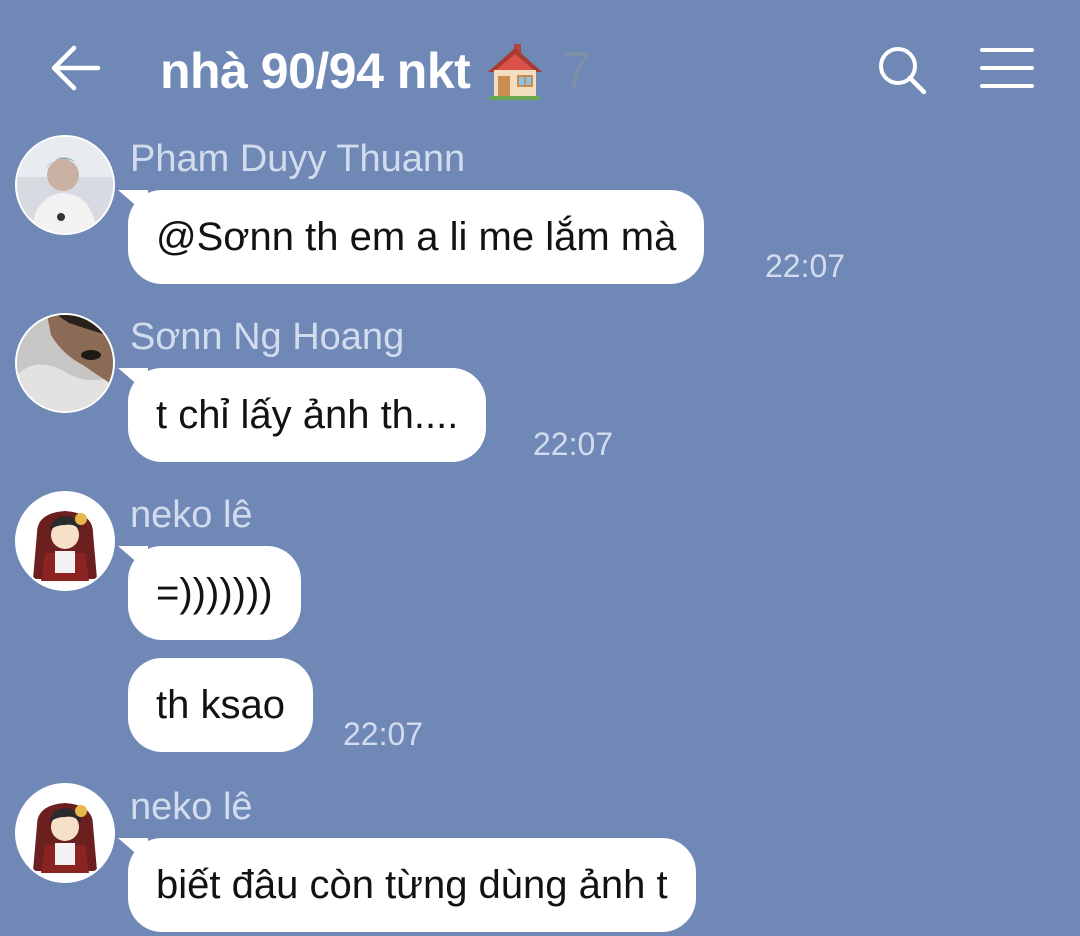 The height and width of the screenshot is (936, 1080). I want to click on menu-button, so click(1007, 68).